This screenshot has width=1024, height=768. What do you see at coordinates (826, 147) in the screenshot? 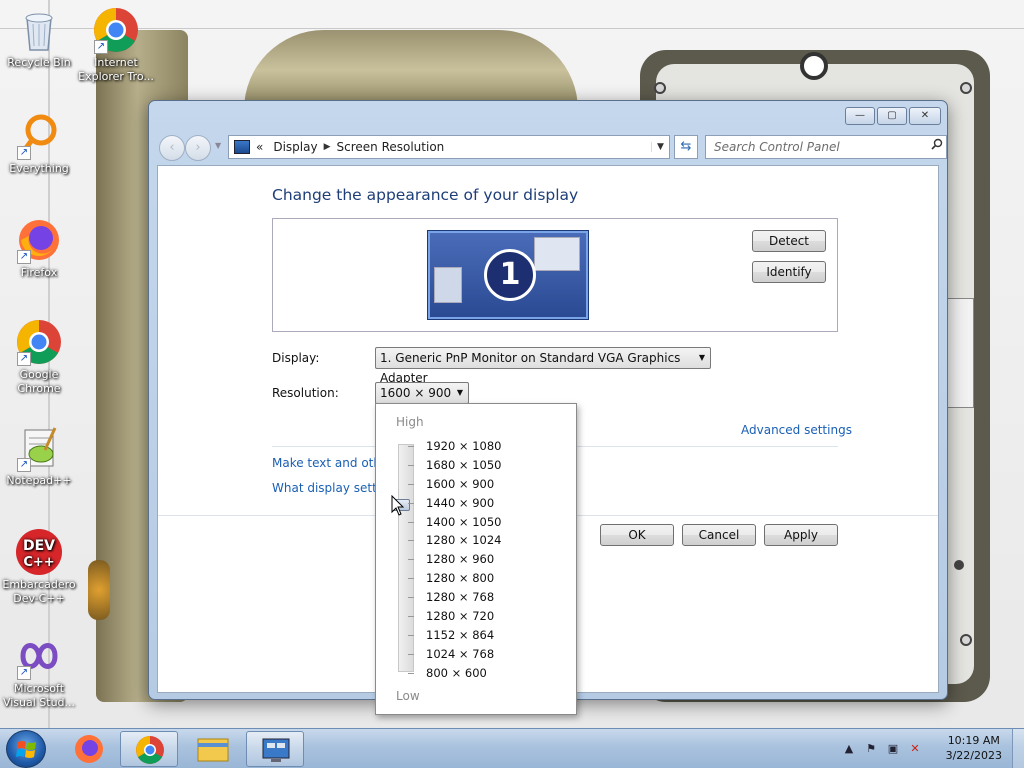
I see `search-input` at bounding box center [826, 147].